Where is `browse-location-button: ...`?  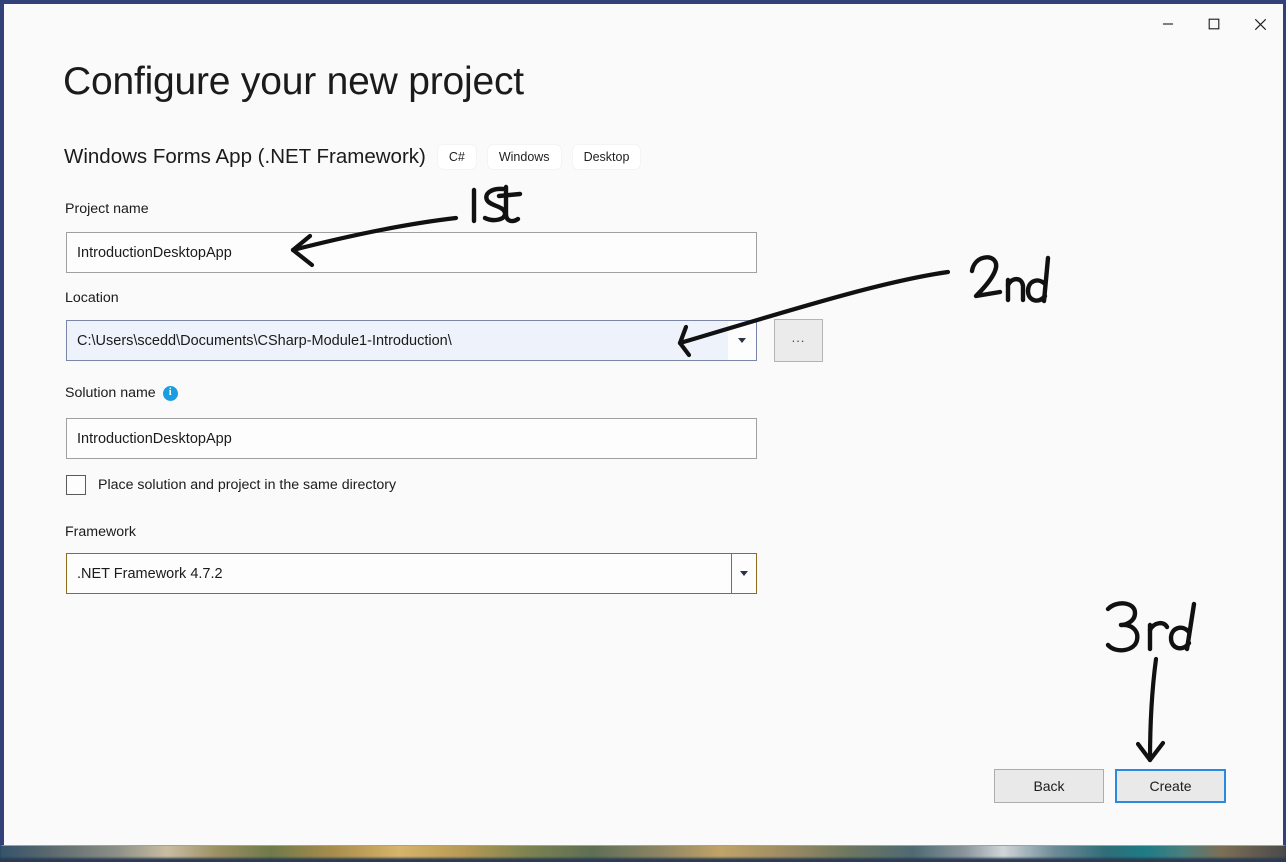
browse-location-button: ... is located at coordinates (798, 340).